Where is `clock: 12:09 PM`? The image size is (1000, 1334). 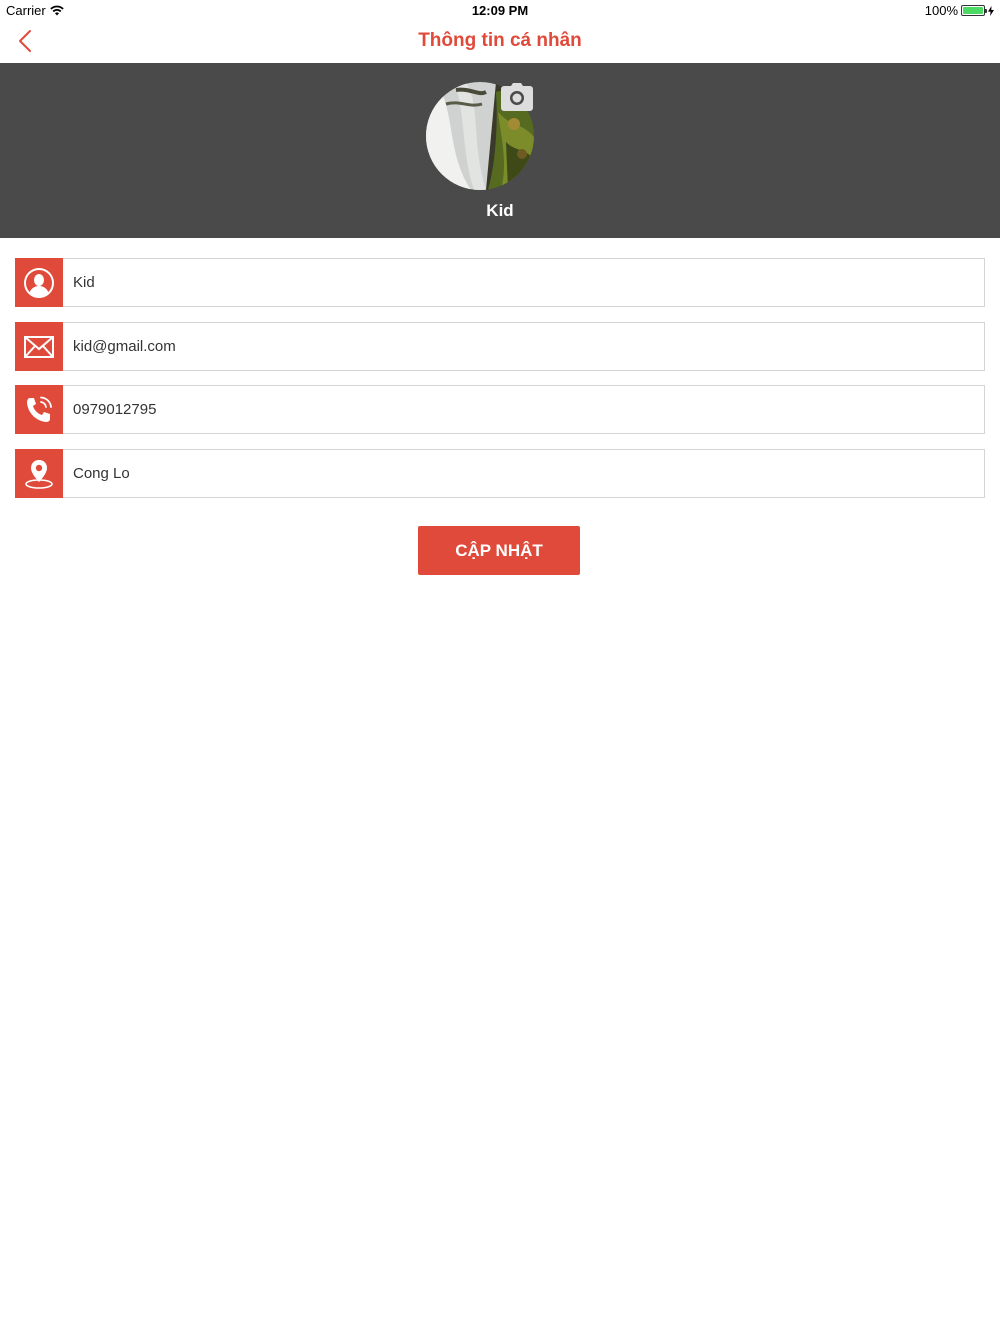 clock: 12:09 PM is located at coordinates (500, 10).